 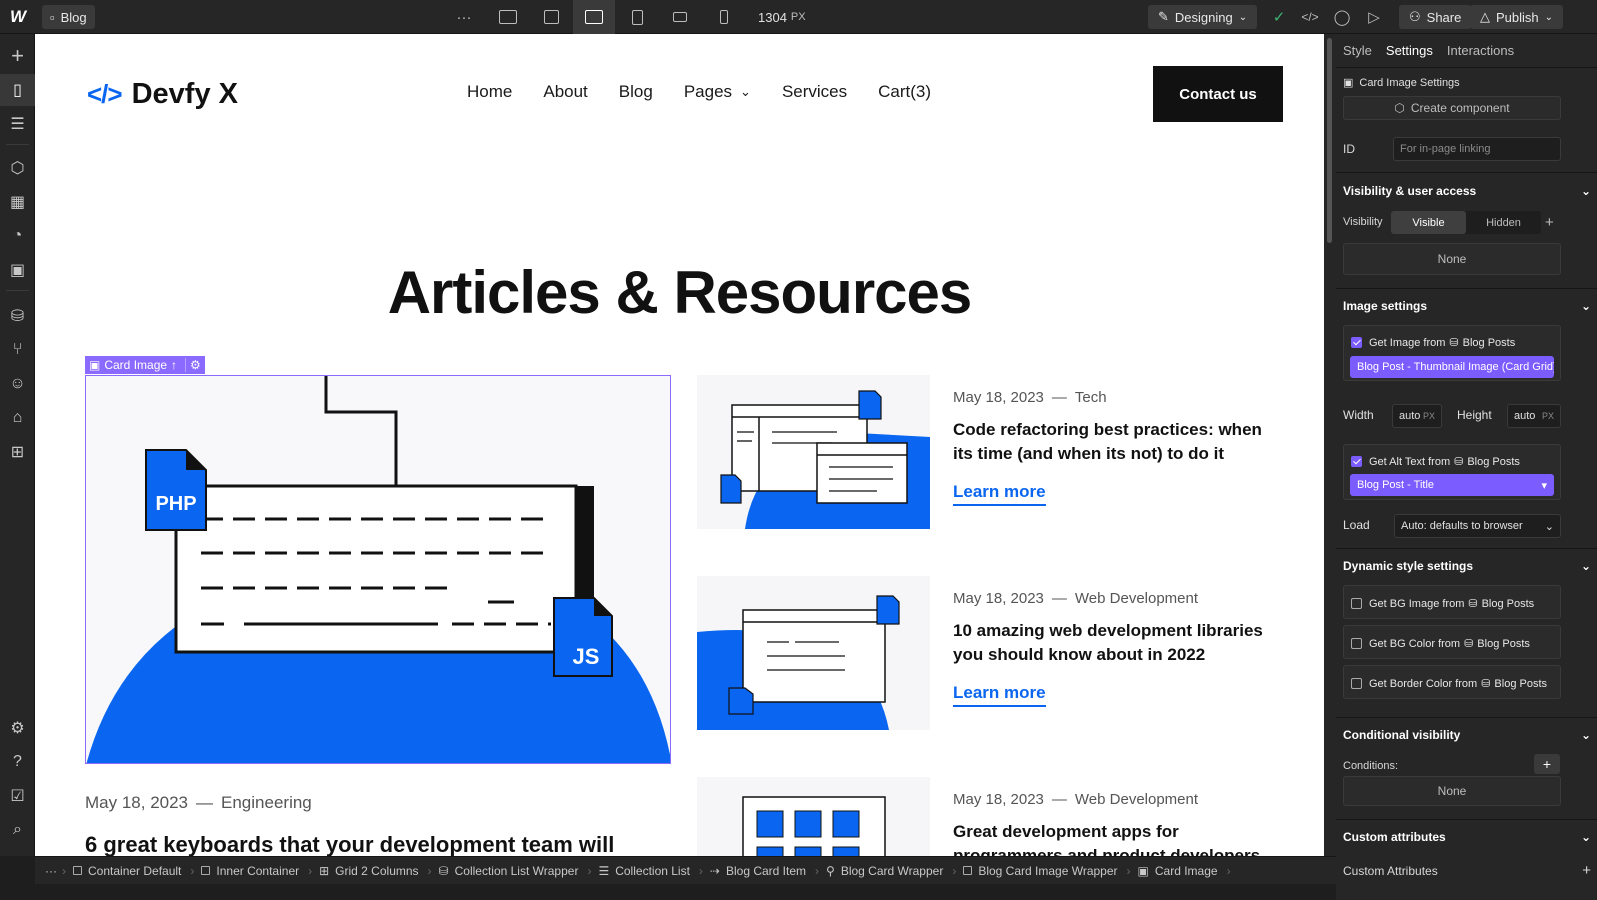 I want to click on dynamic-style-header: Dynamic style settings ⌄, so click(x=1467, y=566).